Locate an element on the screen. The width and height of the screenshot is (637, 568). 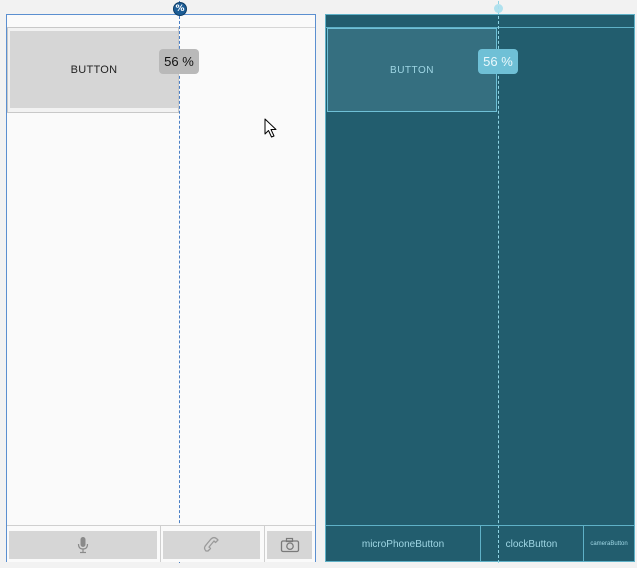
vertical-percent-guideline is located at coordinates (179, 282).